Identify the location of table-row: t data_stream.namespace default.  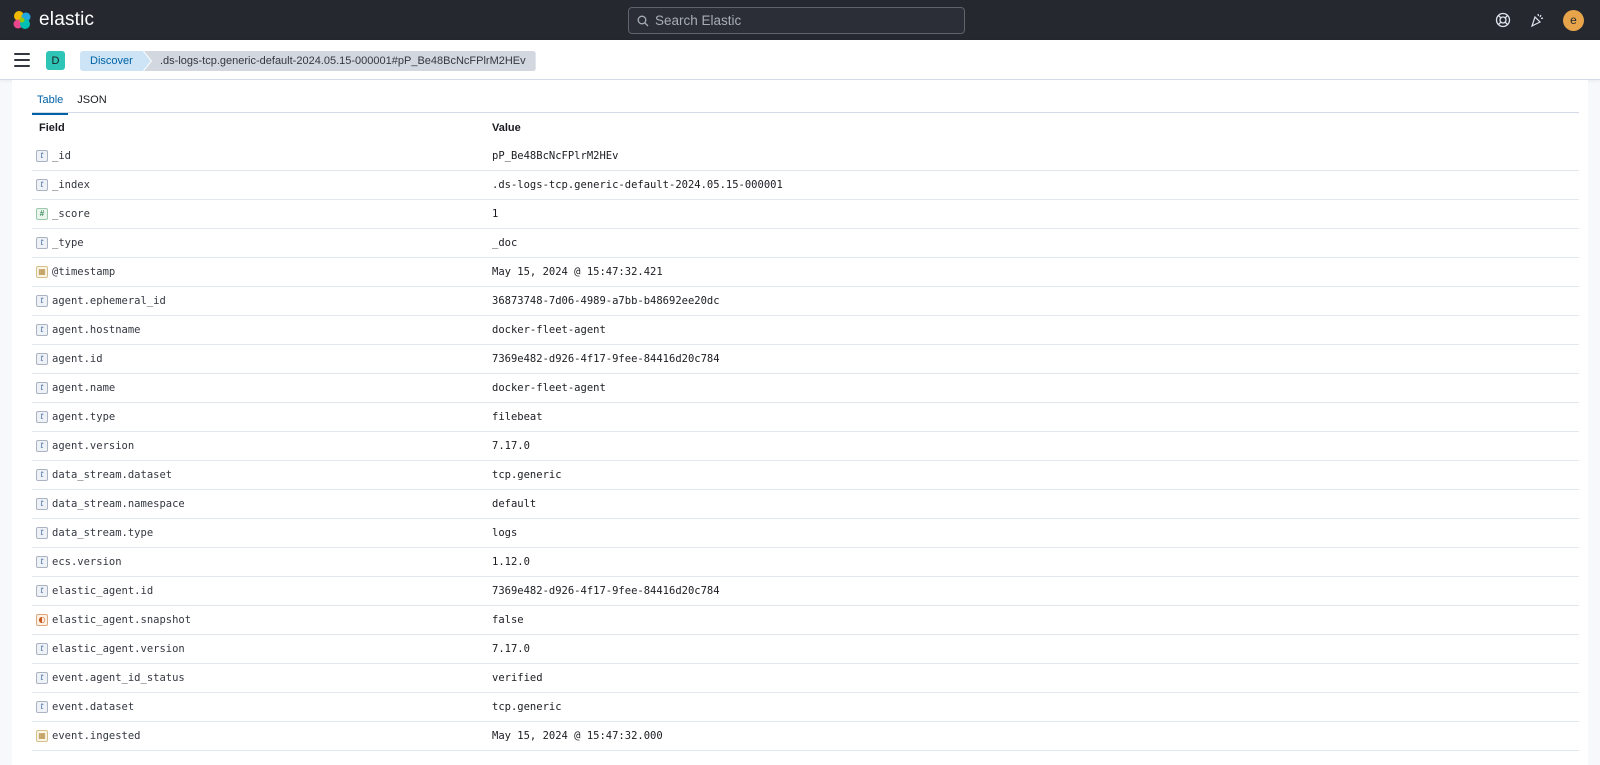
(805, 504).